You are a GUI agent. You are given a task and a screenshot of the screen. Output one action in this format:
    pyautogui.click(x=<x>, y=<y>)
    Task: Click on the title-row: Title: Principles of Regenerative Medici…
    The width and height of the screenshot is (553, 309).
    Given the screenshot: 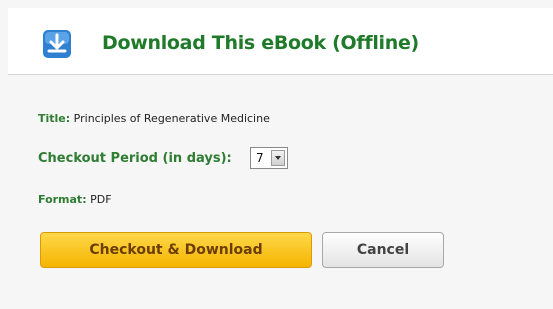 What is the action you would take?
    pyautogui.click(x=154, y=118)
    